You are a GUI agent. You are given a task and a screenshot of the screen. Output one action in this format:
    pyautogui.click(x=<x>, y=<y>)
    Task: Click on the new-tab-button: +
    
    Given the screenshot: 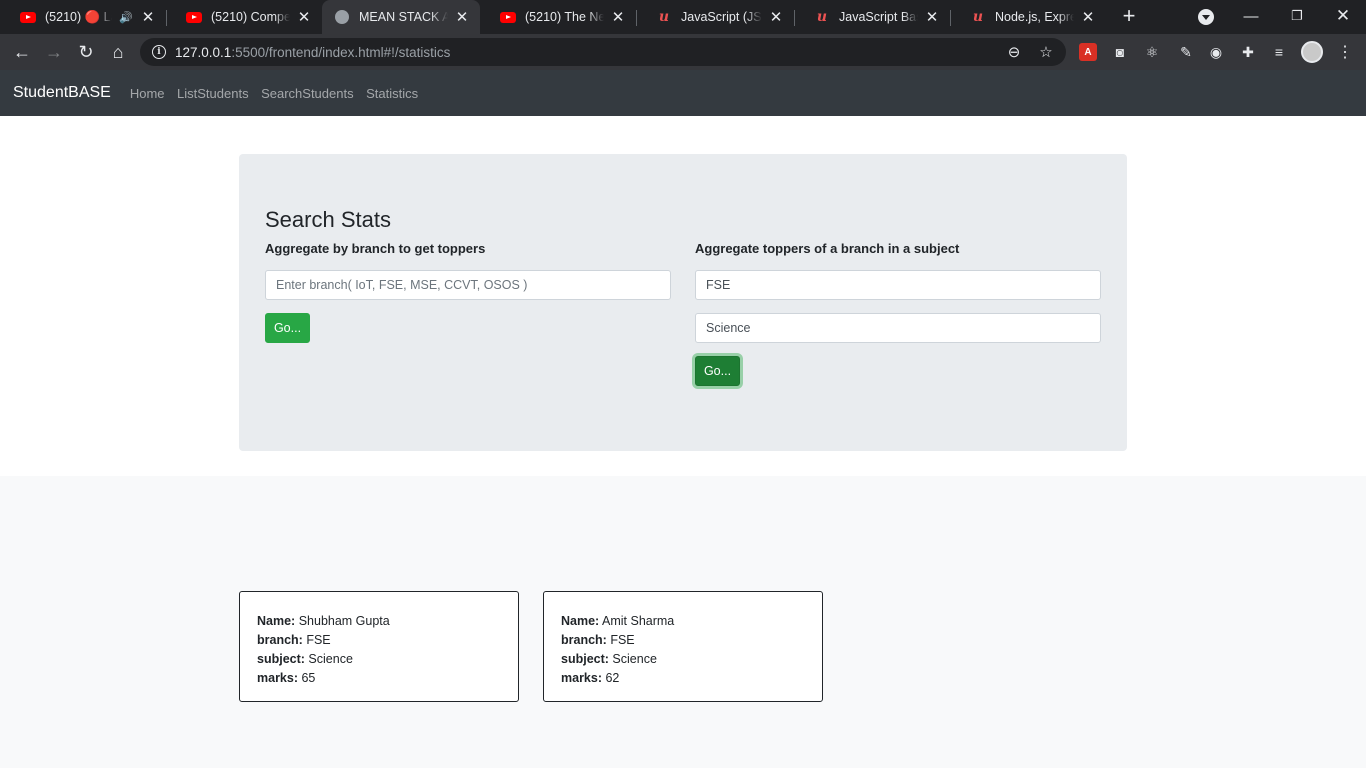 What is the action you would take?
    pyautogui.click(x=1129, y=16)
    